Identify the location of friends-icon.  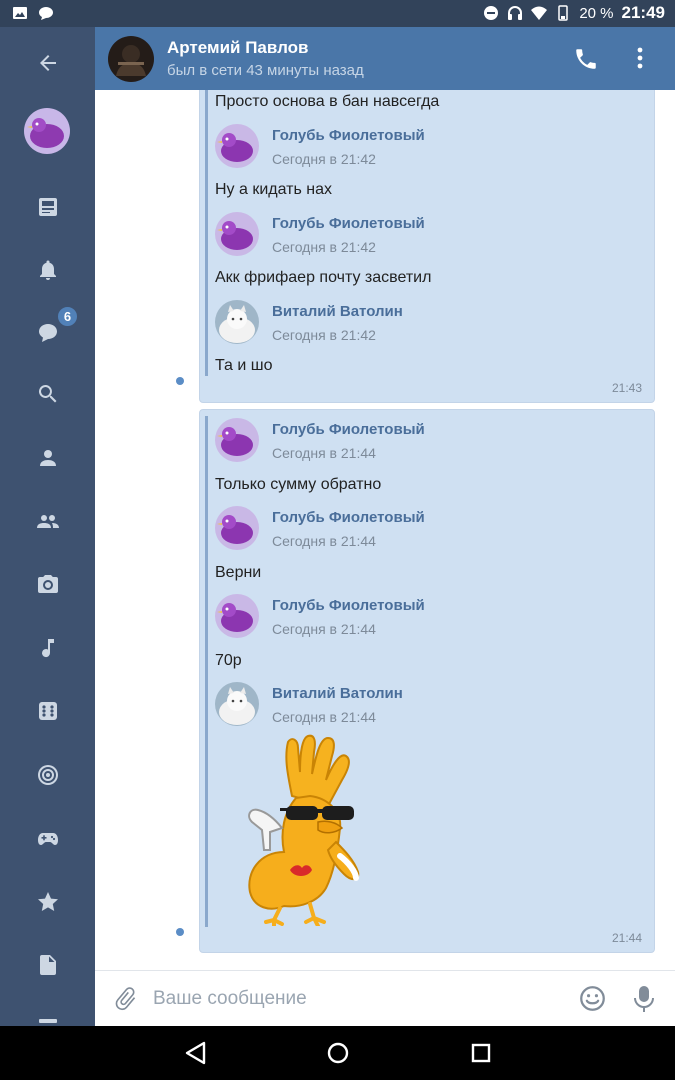
(48, 458).